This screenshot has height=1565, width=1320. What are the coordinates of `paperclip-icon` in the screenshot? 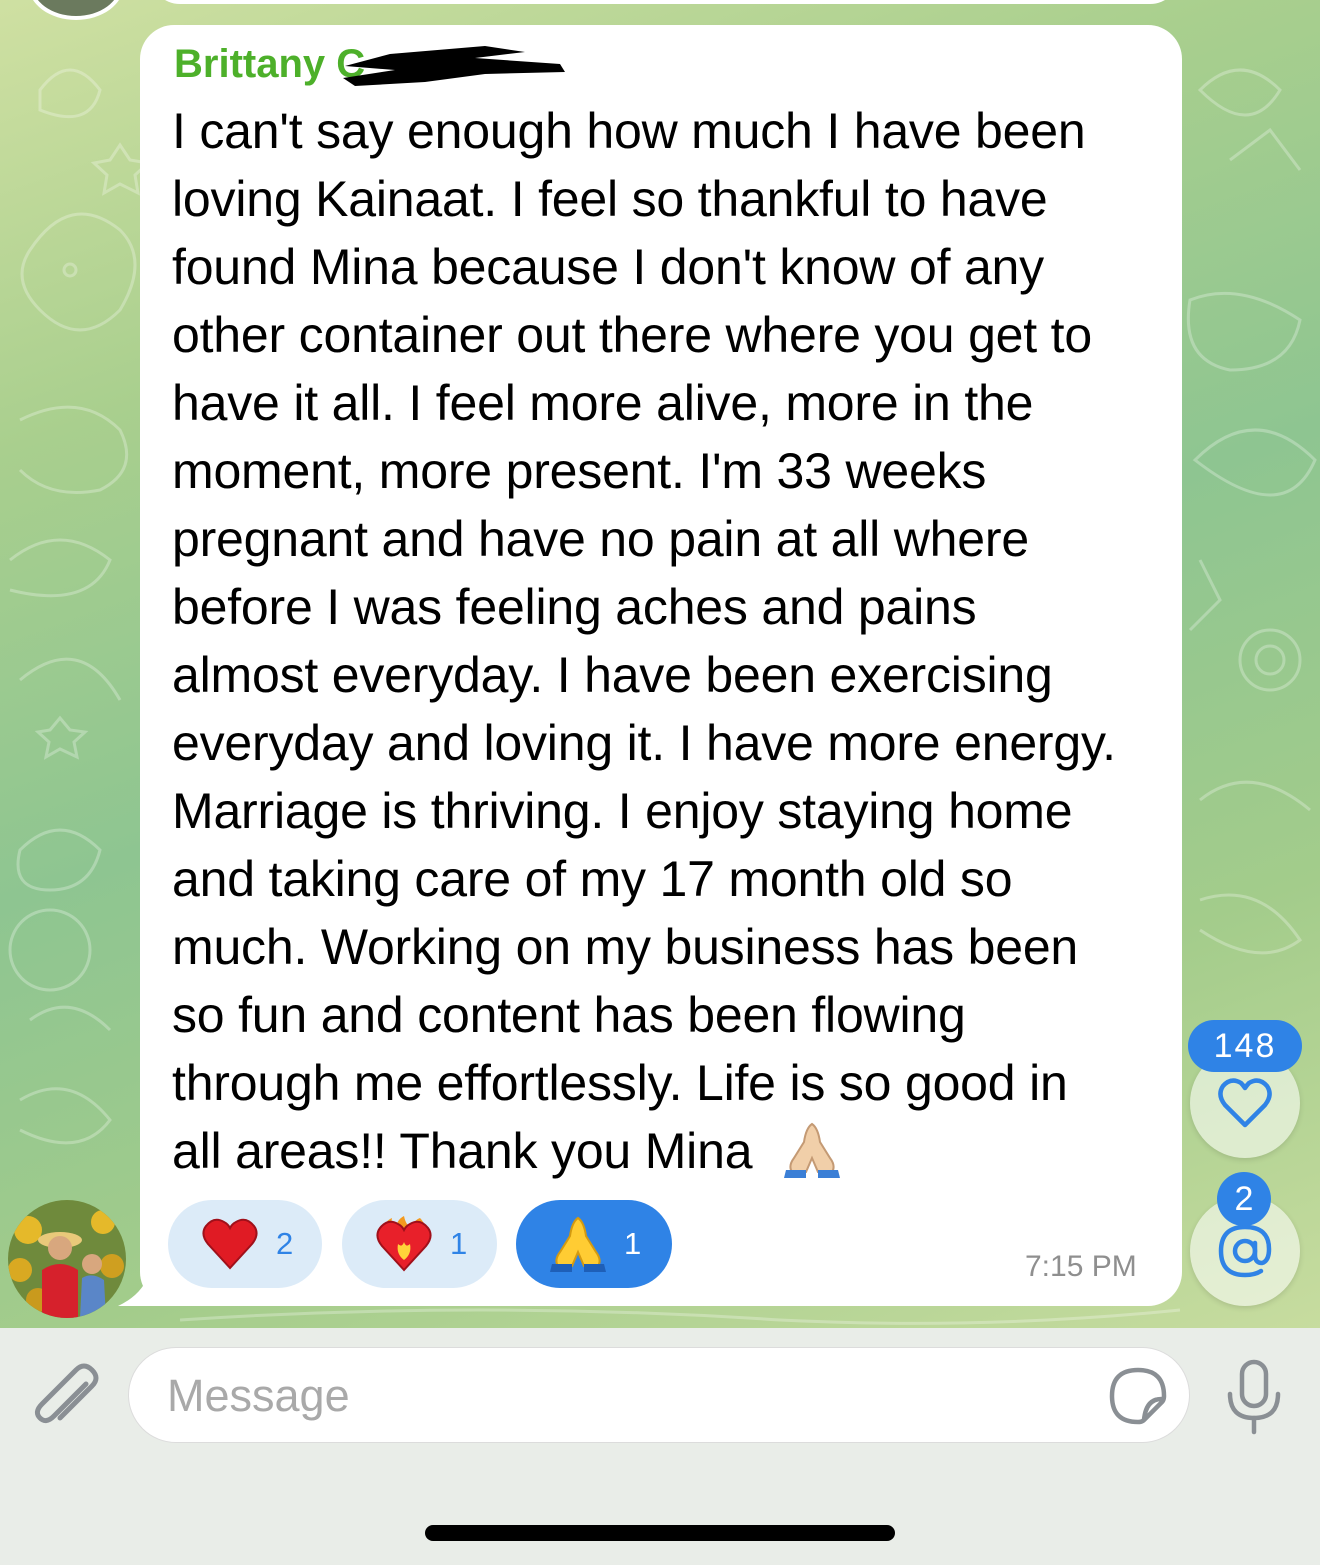 It's located at (65, 1395).